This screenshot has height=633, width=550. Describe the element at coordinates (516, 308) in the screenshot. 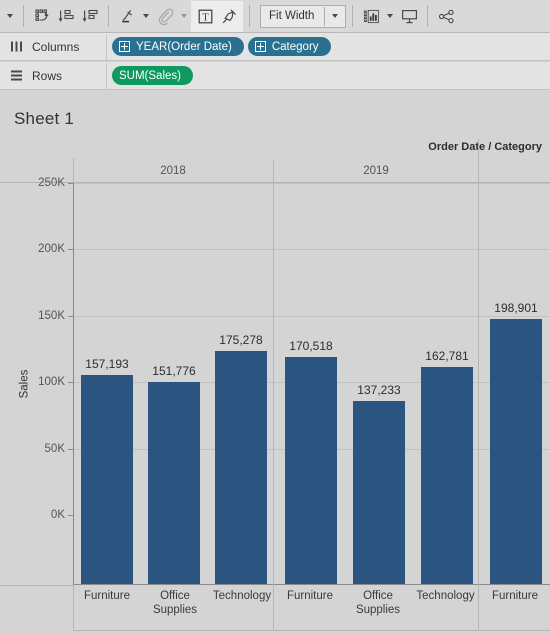

I see `bar-value-label: 198,901` at that location.